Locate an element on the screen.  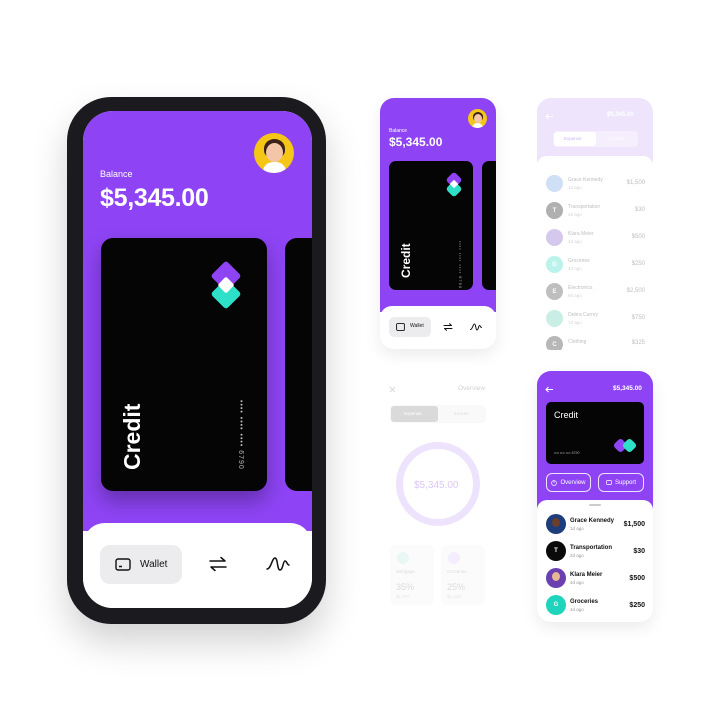
card-logo-icon is located at coordinates (226, 286).